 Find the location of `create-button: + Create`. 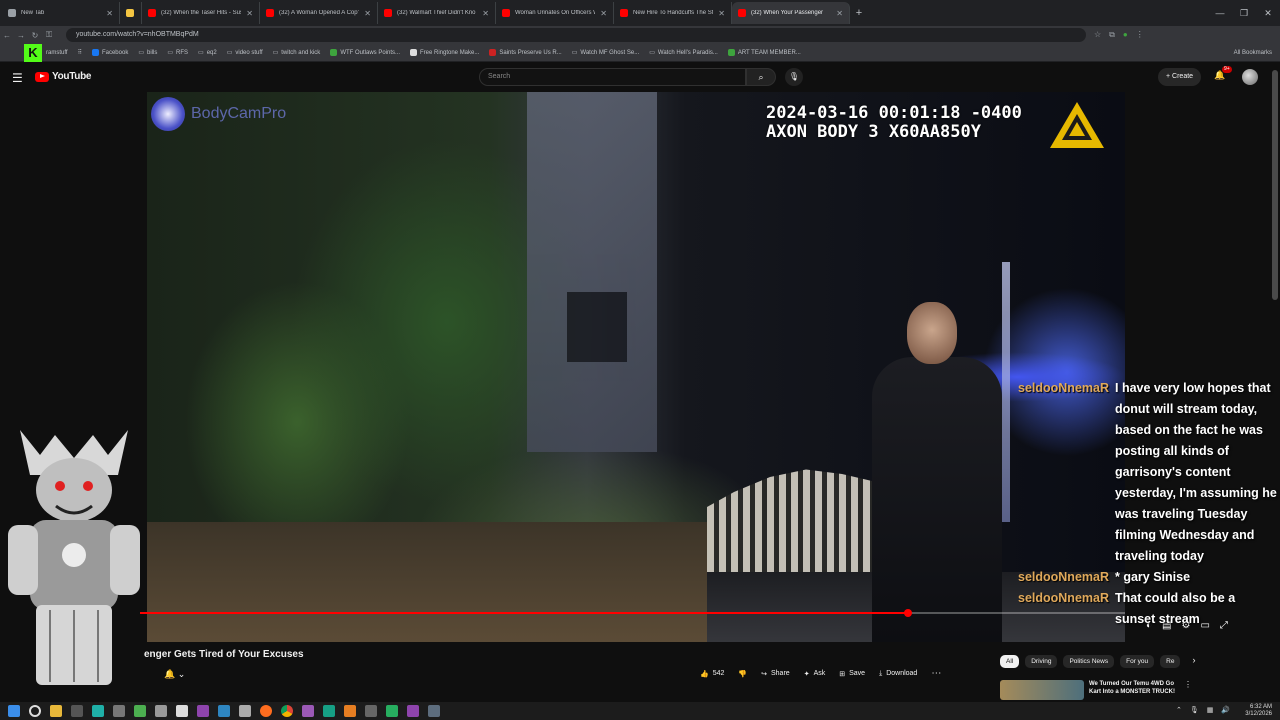

create-button: + Create is located at coordinates (1180, 77).